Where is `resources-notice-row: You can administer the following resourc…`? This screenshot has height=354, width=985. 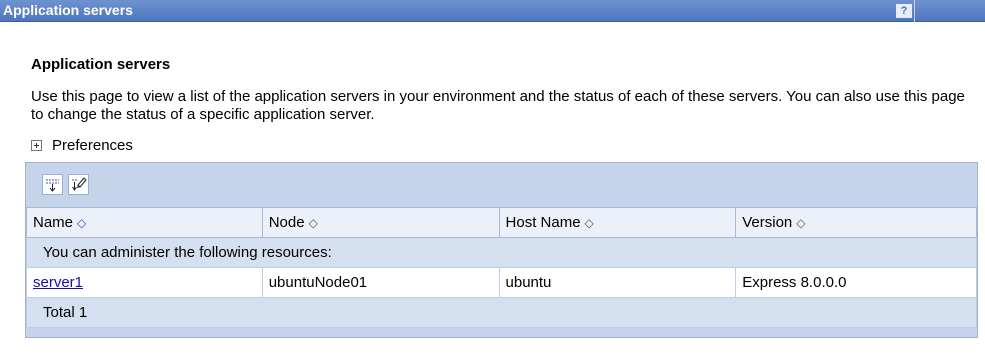 resources-notice-row: You can administer the following resourc… is located at coordinates (501, 252).